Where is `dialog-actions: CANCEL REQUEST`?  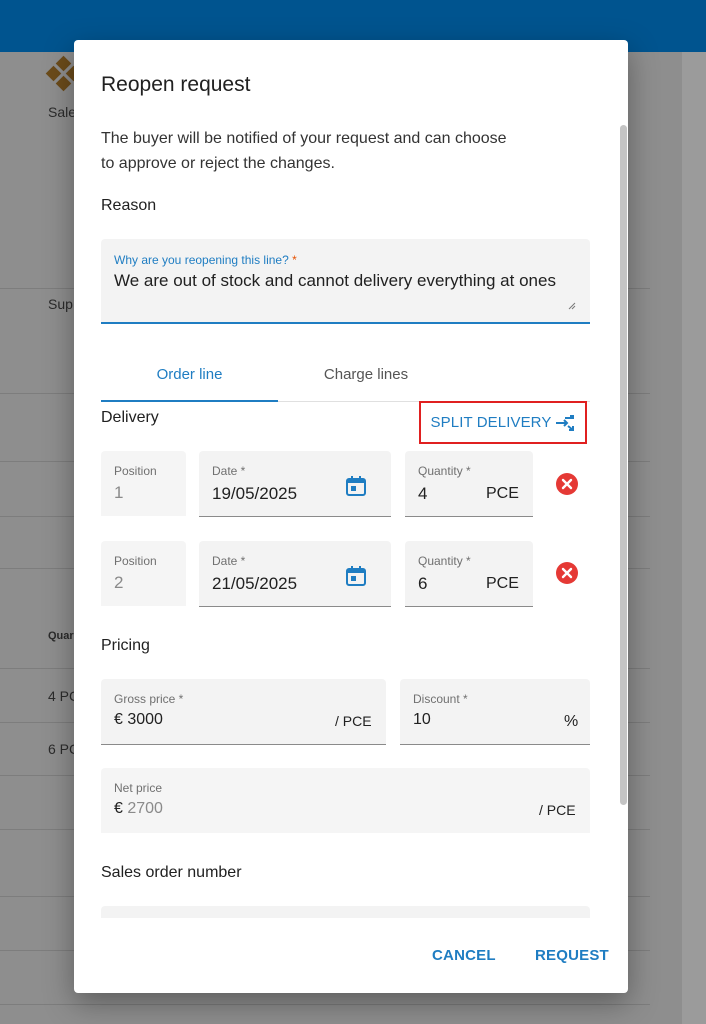 dialog-actions: CANCEL REQUEST is located at coordinates (351, 955).